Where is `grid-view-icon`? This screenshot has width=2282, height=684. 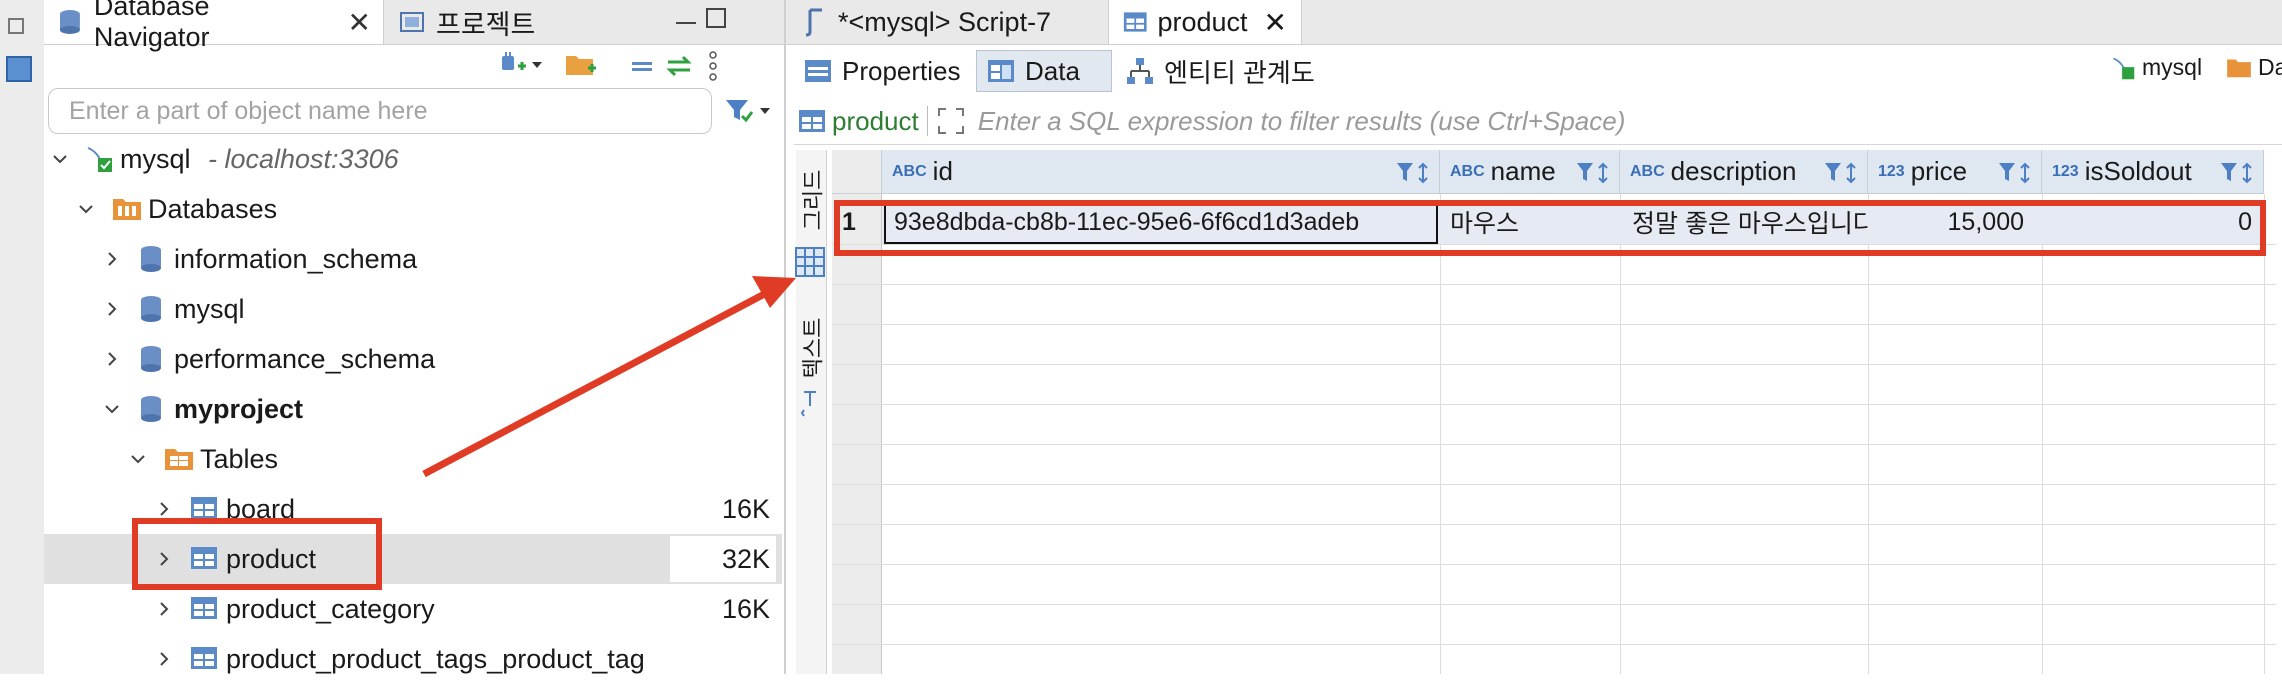 grid-view-icon is located at coordinates (810, 262).